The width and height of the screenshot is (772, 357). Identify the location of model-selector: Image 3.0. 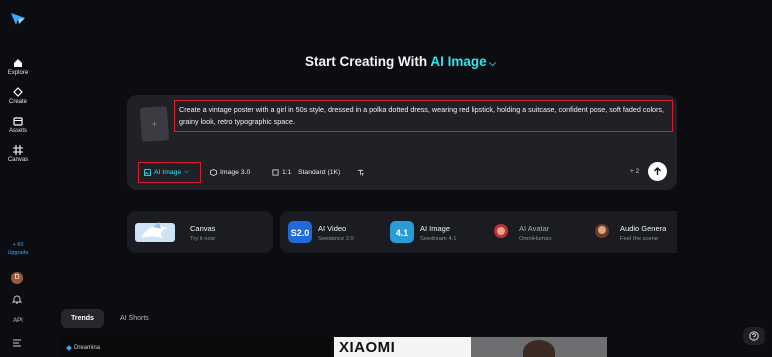
(230, 172).